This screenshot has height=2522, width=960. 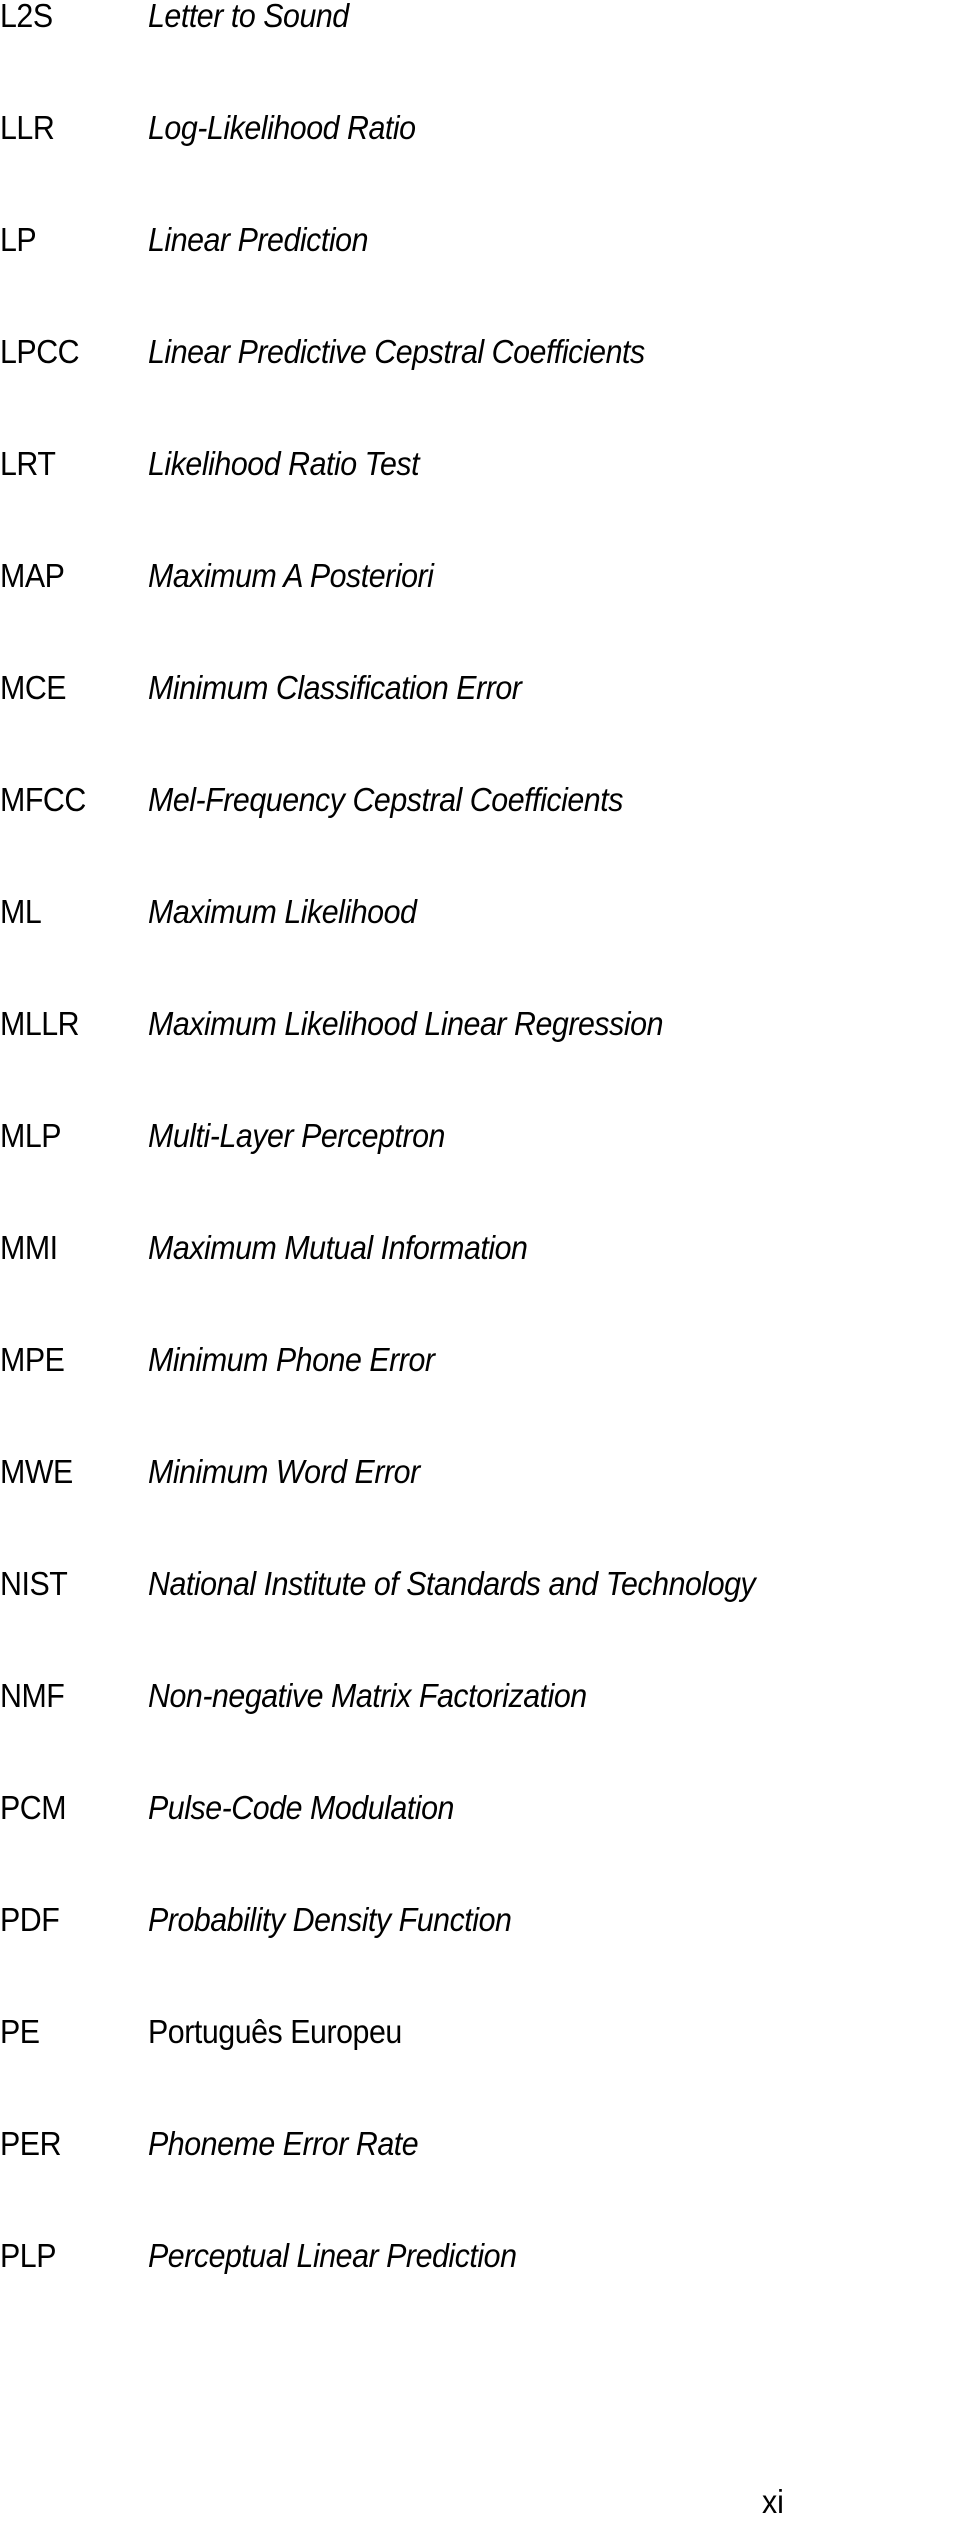 I want to click on abbreviation: ML, so click(x=21, y=911).